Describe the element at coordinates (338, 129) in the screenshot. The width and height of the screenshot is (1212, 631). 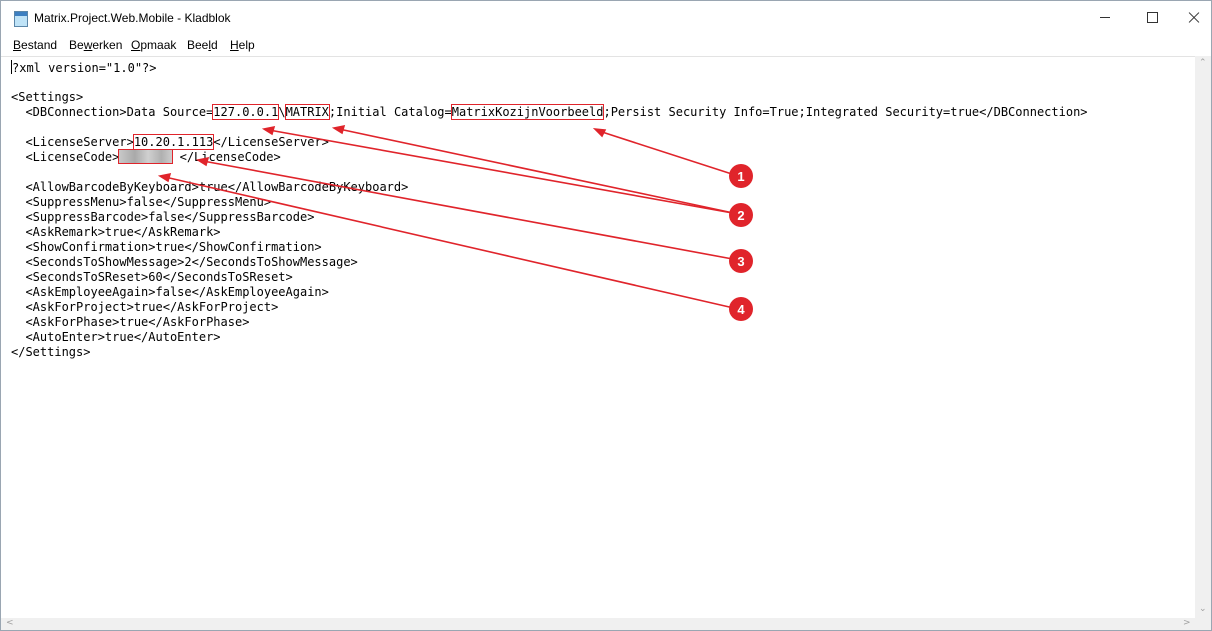
I see `annotation-arrowhead-2b` at that location.